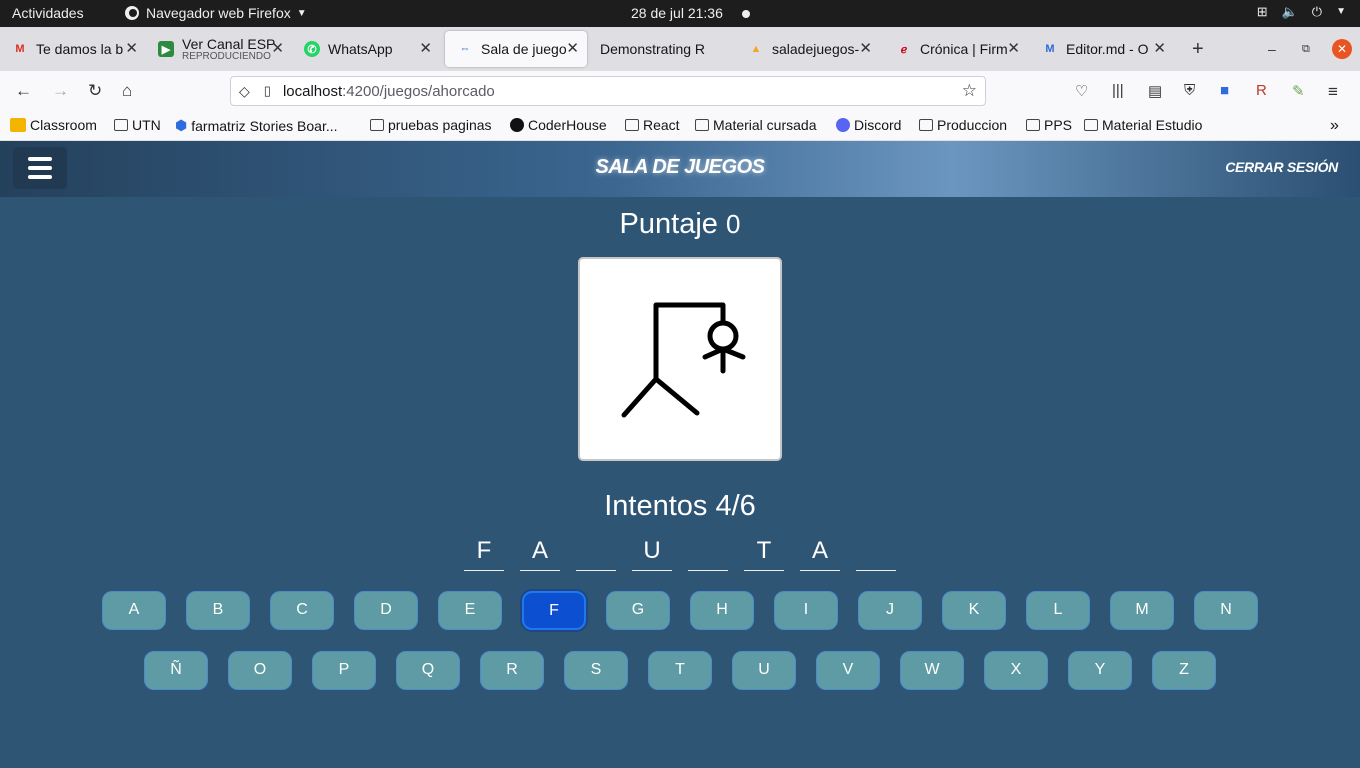 This screenshot has height=768, width=1360. What do you see at coordinates (1058, 610) in the screenshot?
I see `letter-key-button: L` at bounding box center [1058, 610].